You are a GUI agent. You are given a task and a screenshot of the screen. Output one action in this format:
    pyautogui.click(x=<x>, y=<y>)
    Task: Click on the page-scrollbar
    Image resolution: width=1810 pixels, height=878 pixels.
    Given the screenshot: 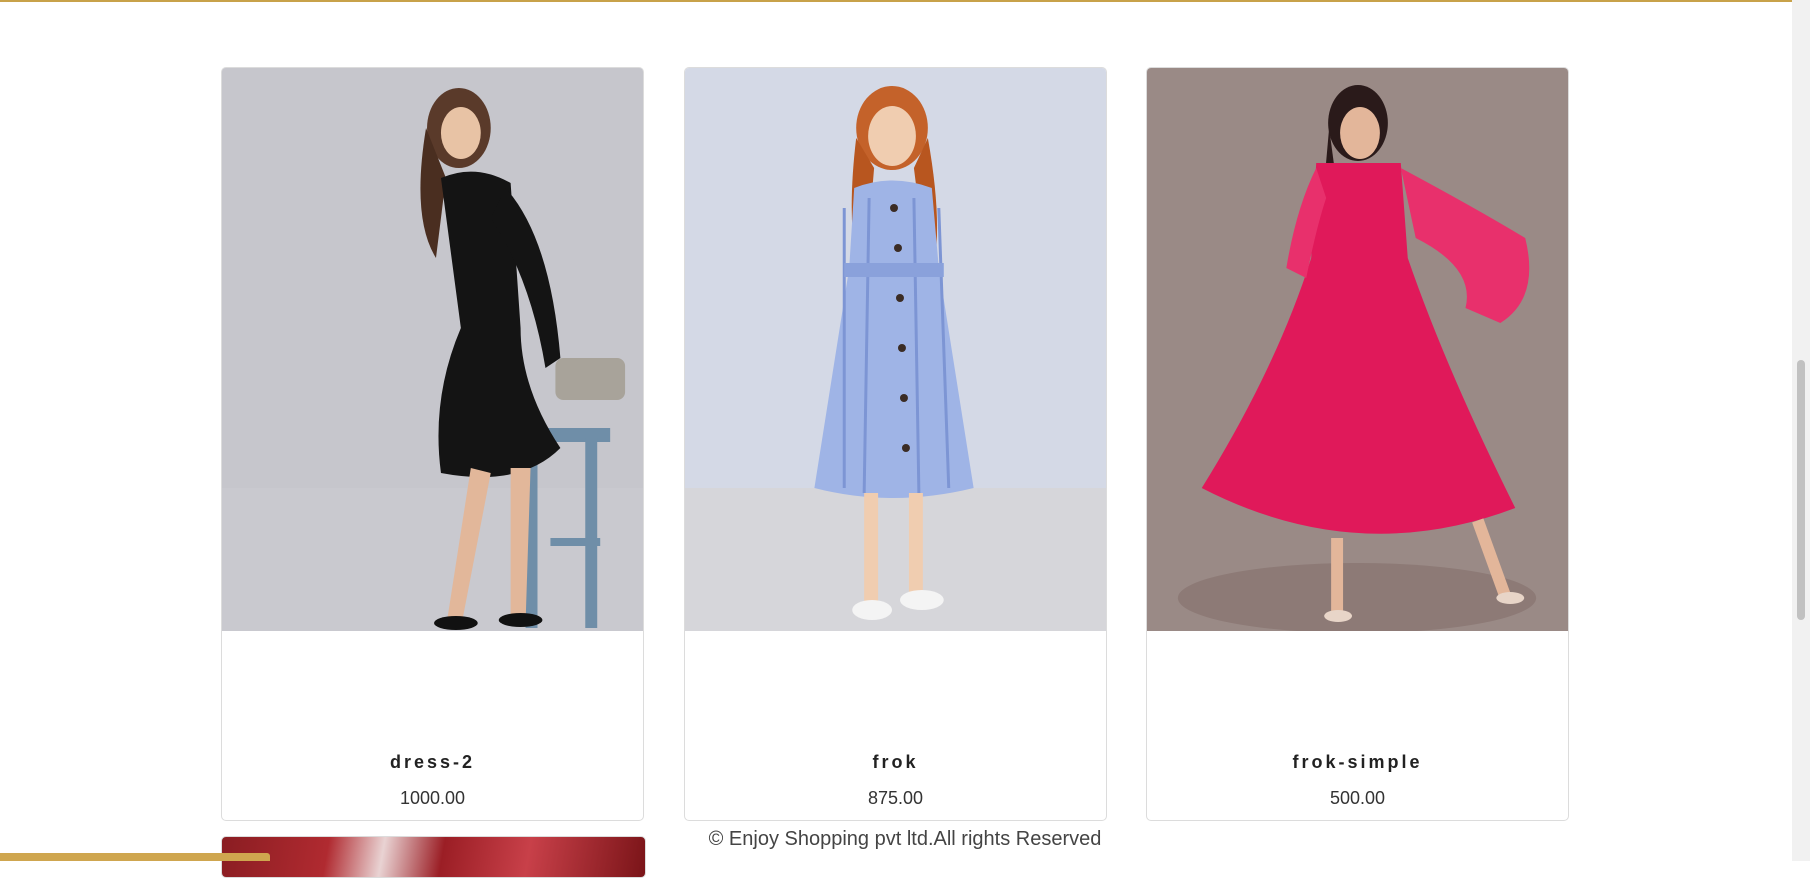 What is the action you would take?
    pyautogui.click(x=1801, y=430)
    